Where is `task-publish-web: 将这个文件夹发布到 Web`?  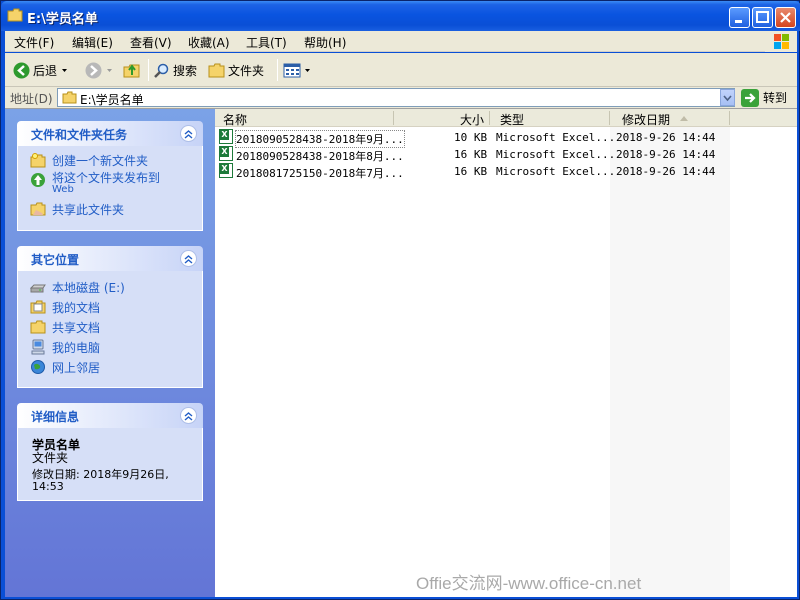
task-publish-web: 将这个文件夹发布到 Web is located at coordinates (95, 184).